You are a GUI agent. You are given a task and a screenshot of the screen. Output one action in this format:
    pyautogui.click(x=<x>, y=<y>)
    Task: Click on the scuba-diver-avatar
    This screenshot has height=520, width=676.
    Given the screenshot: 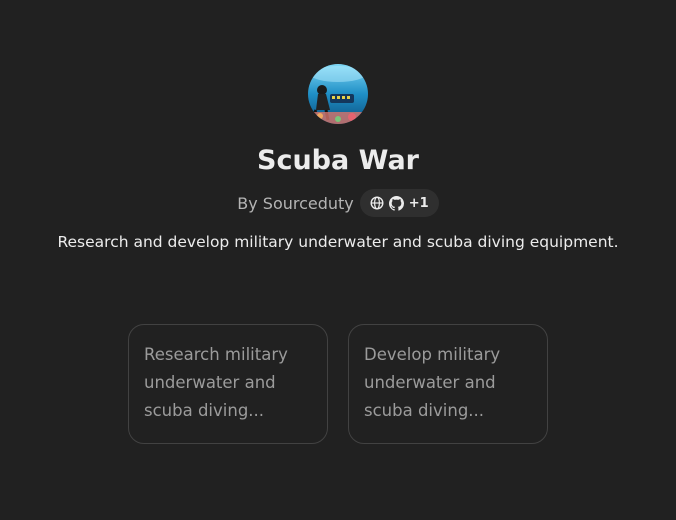 What is the action you would take?
    pyautogui.click(x=338, y=94)
    